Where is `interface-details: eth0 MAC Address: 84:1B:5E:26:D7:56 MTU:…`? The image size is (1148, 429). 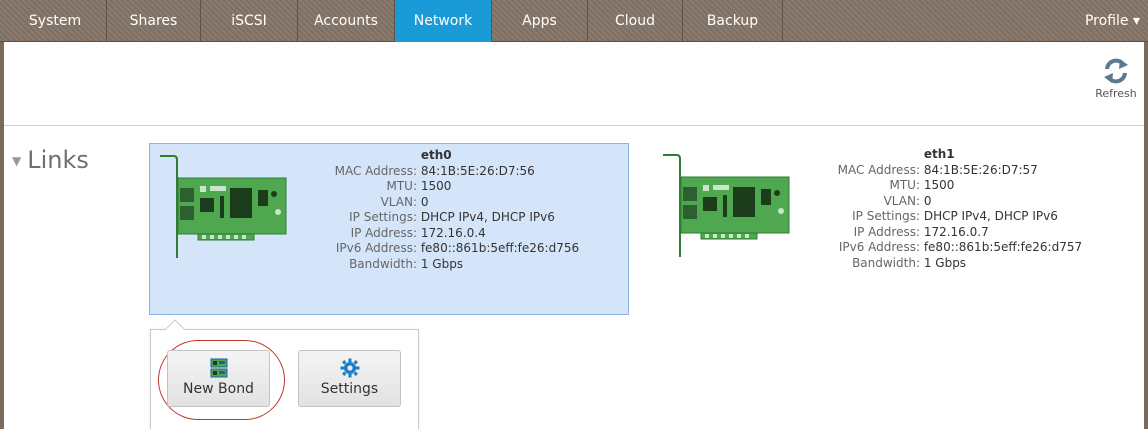
interface-details: eth0 MAC Address: 84:1B:5E:26:D7:56 MTU:… is located at coordinates (449, 210).